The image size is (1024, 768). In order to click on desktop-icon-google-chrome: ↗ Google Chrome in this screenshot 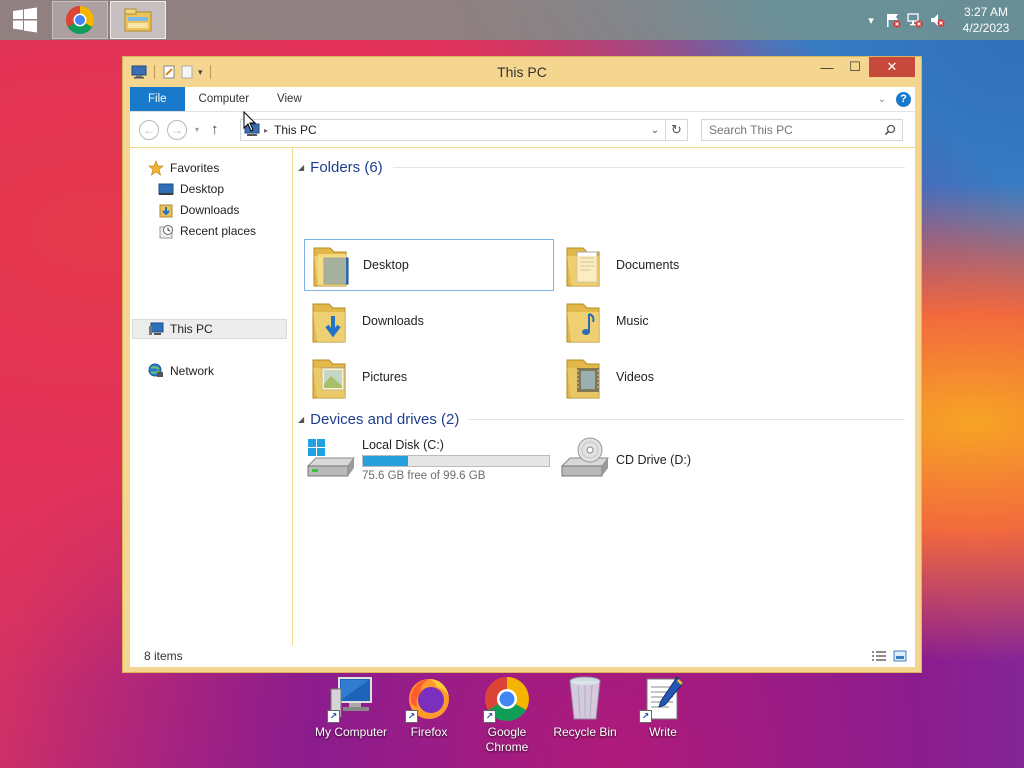, I will do `click(507, 715)`.